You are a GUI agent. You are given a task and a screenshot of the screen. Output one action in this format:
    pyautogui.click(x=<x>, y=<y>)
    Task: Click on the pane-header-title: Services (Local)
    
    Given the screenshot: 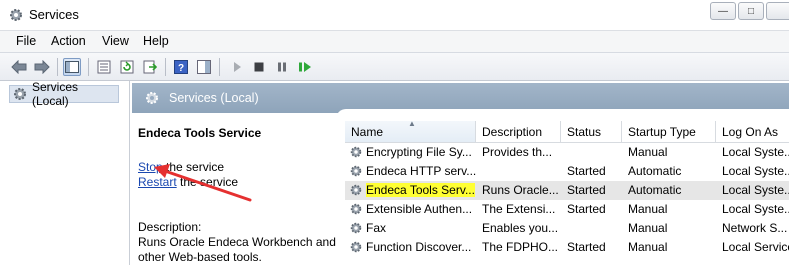 What is the action you would take?
    pyautogui.click(x=214, y=98)
    